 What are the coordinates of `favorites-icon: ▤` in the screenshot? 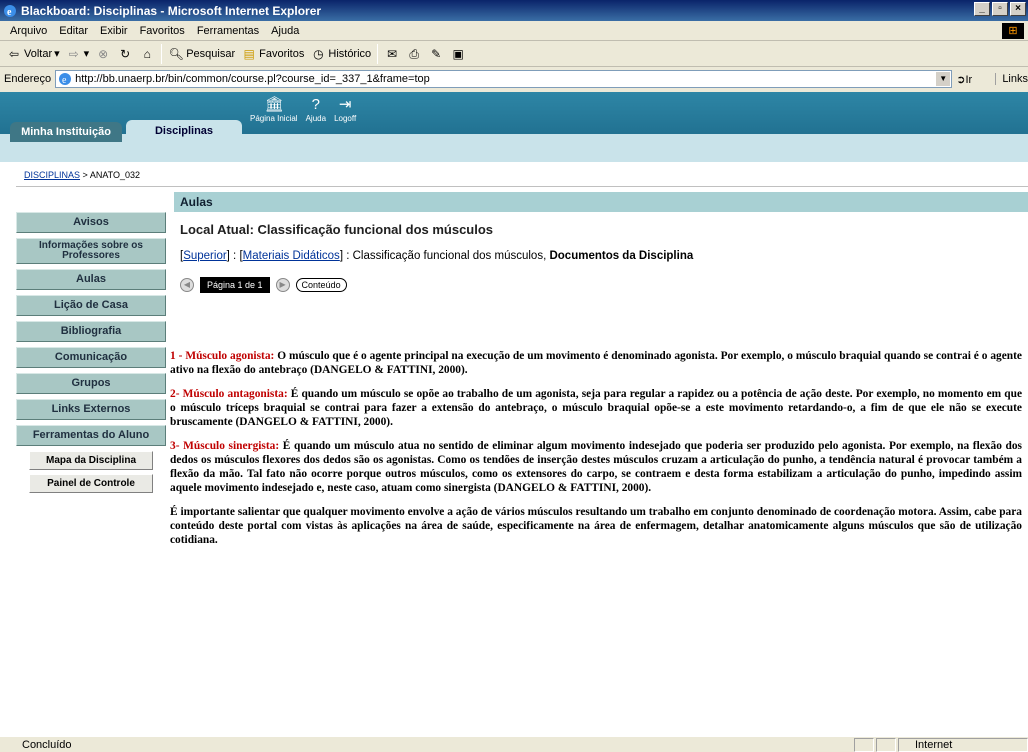 It's located at (249, 53).